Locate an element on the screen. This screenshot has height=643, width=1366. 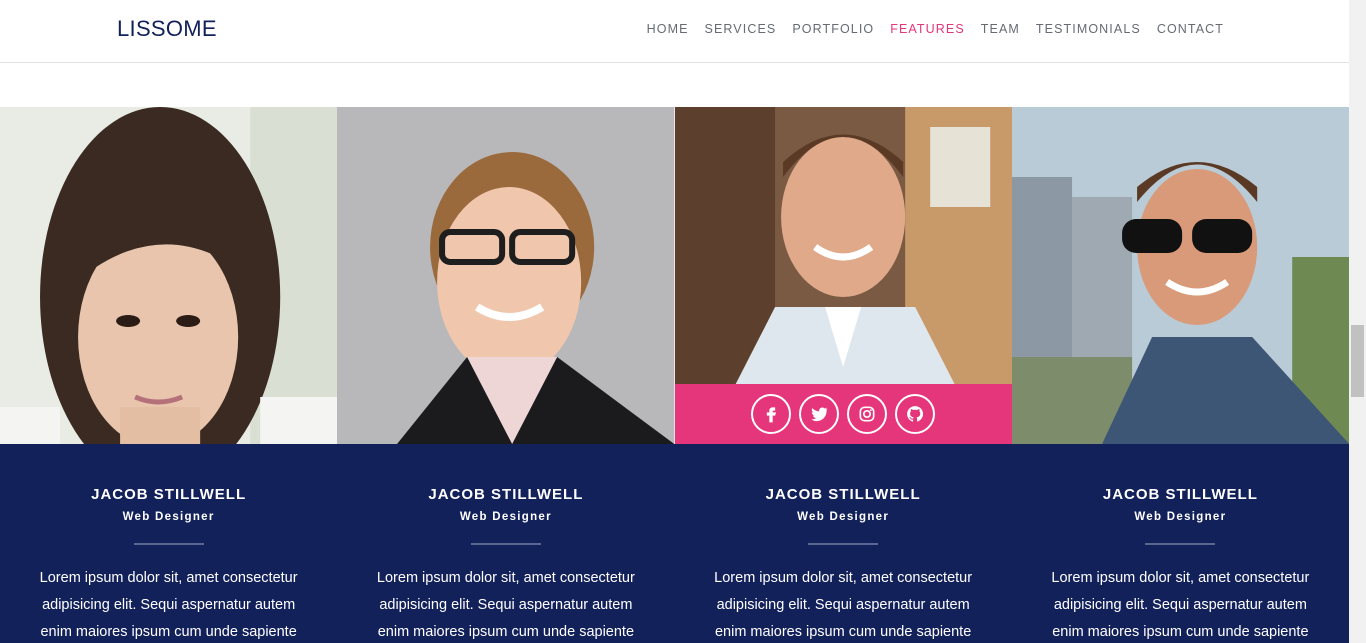
nav-team: TEAM is located at coordinates (1000, 29).